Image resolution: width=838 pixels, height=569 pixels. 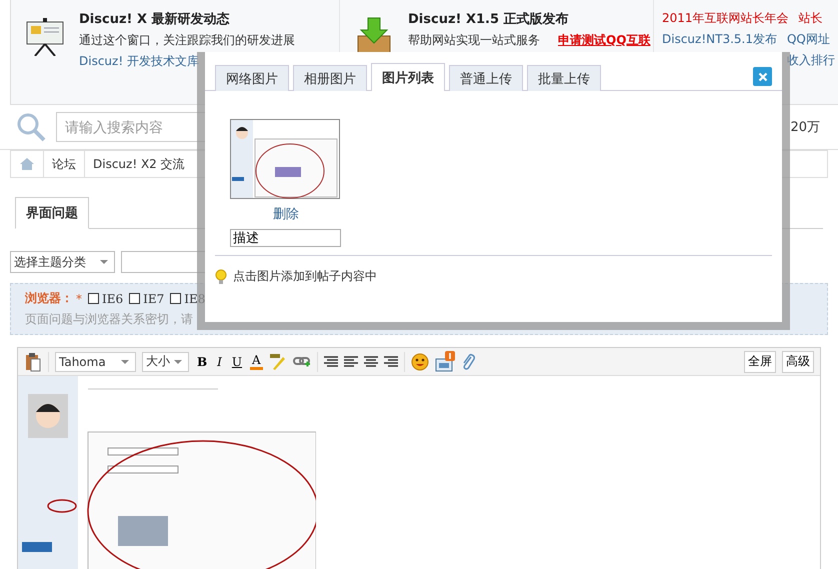 I want to click on checkbox-label: IE6, so click(x=113, y=299).